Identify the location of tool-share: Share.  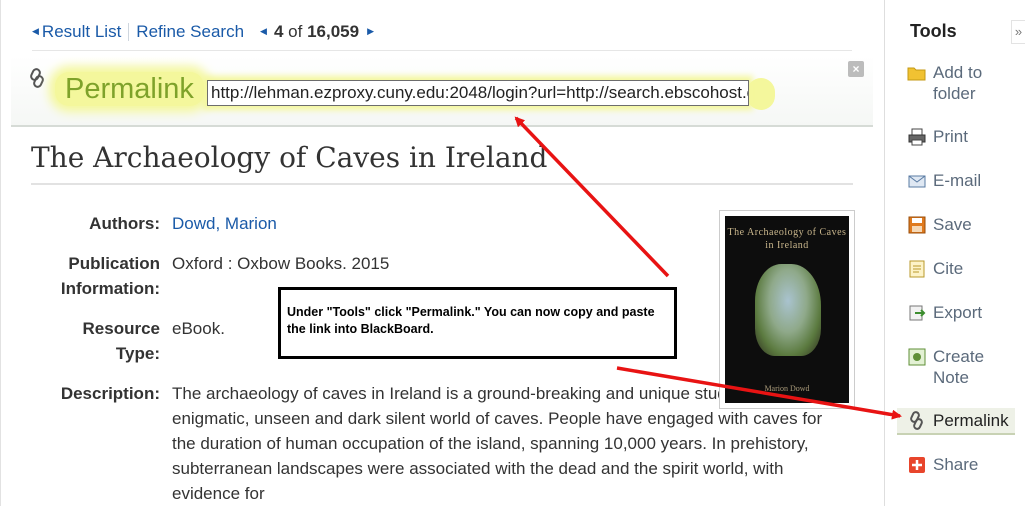
(942, 464).